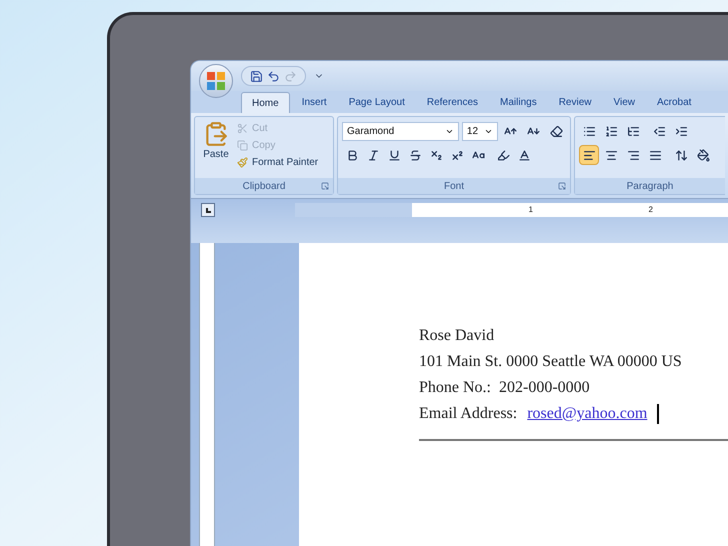 This screenshot has width=728, height=546. I want to click on ribbon-tab: Page Layout, so click(376, 102).